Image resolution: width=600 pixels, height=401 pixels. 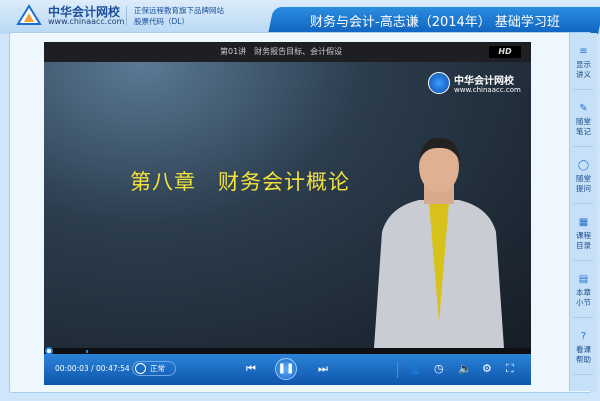 What do you see at coordinates (583, 188) in the screenshot?
I see `sidebar-item-label: 提问` at bounding box center [583, 188].